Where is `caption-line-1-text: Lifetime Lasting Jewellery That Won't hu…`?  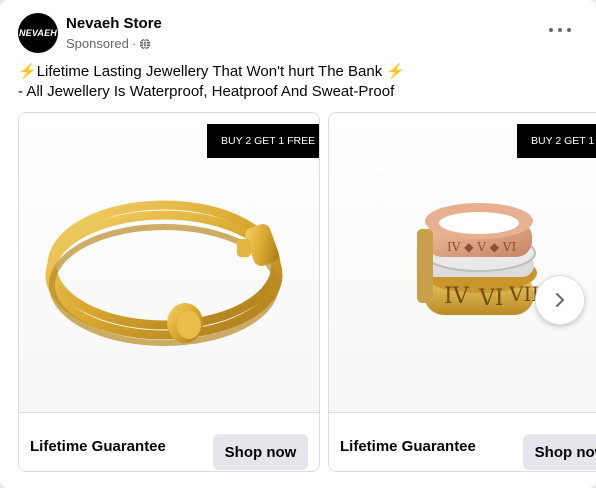 caption-line-1-text: Lifetime Lasting Jewellery That Won't hu… is located at coordinates (209, 71).